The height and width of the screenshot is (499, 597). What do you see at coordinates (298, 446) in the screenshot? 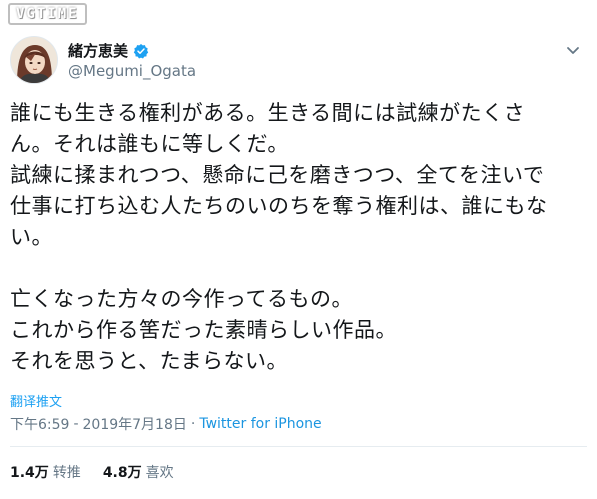
I see `divider` at bounding box center [298, 446].